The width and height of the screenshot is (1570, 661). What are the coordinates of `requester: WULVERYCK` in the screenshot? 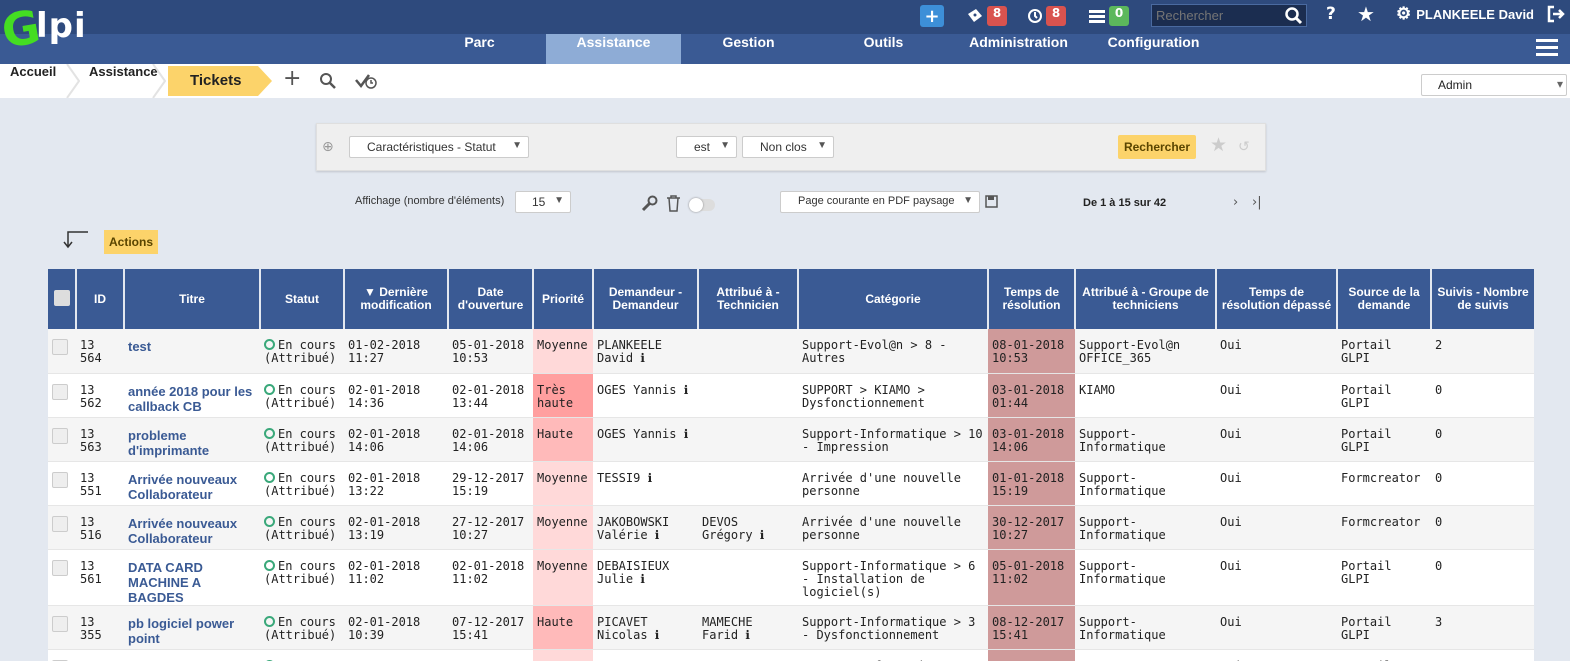 It's located at (645, 655).